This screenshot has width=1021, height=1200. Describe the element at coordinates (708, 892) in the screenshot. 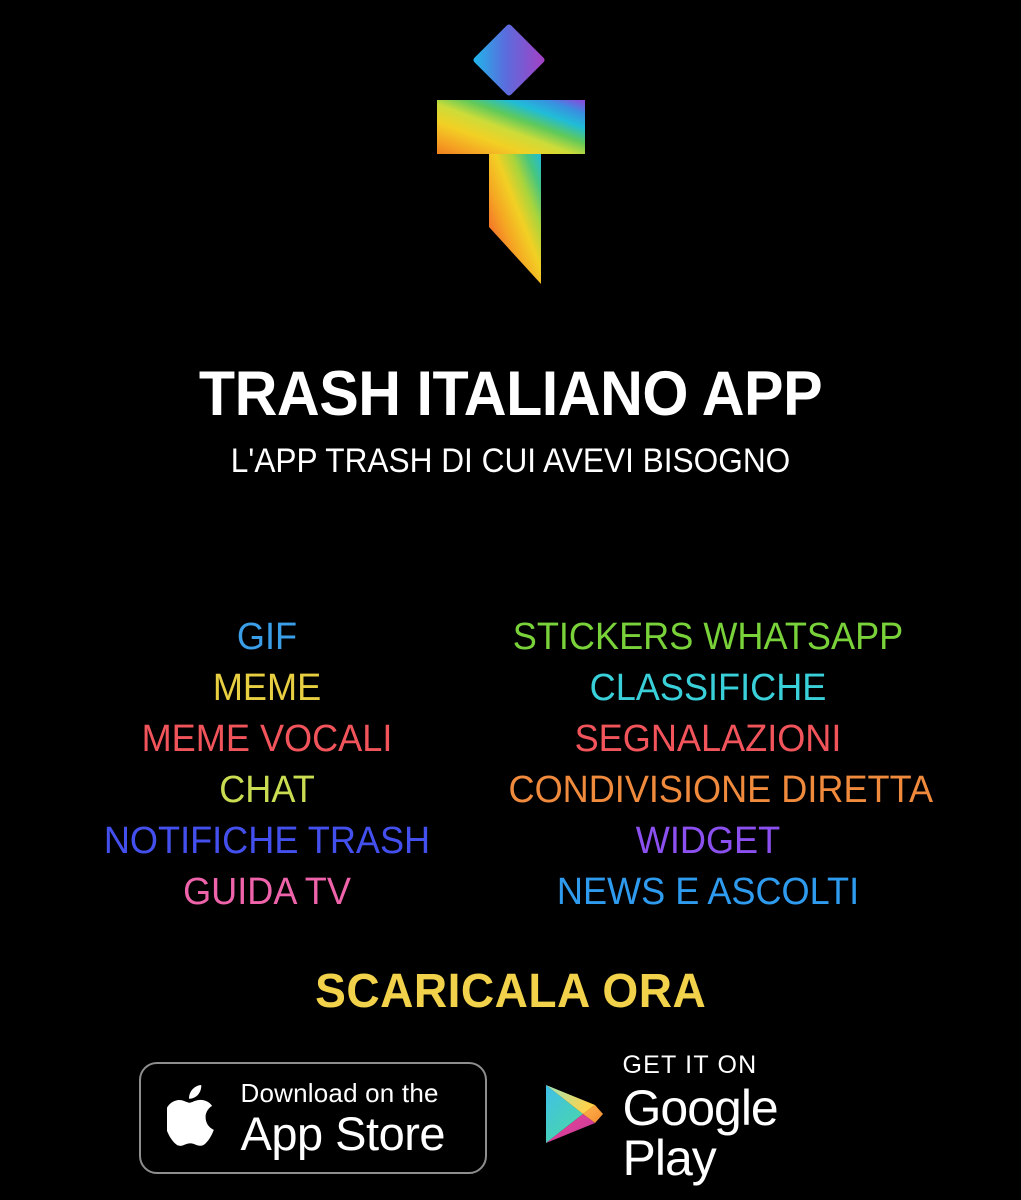

I see `feature-item: NEWS E ASCOLTI` at that location.